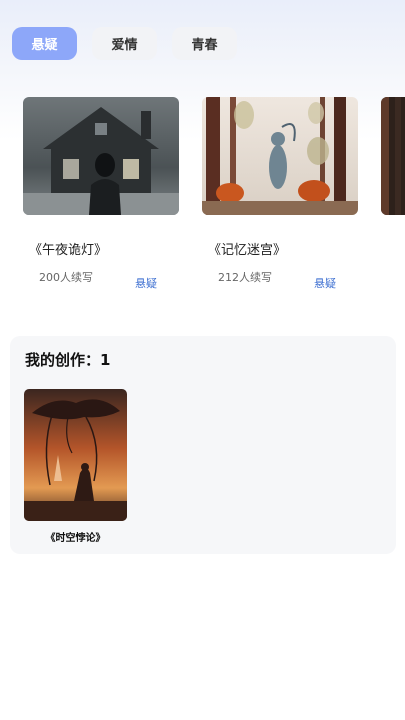  What do you see at coordinates (245, 277) in the screenshot?
I see `continuation-count: 212人续写` at bounding box center [245, 277].